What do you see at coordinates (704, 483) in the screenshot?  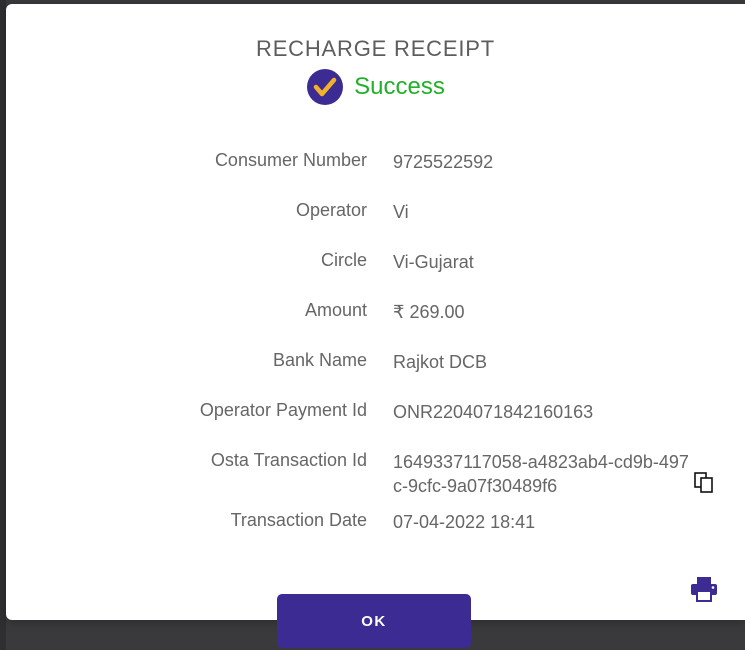 I see `copy-icon` at bounding box center [704, 483].